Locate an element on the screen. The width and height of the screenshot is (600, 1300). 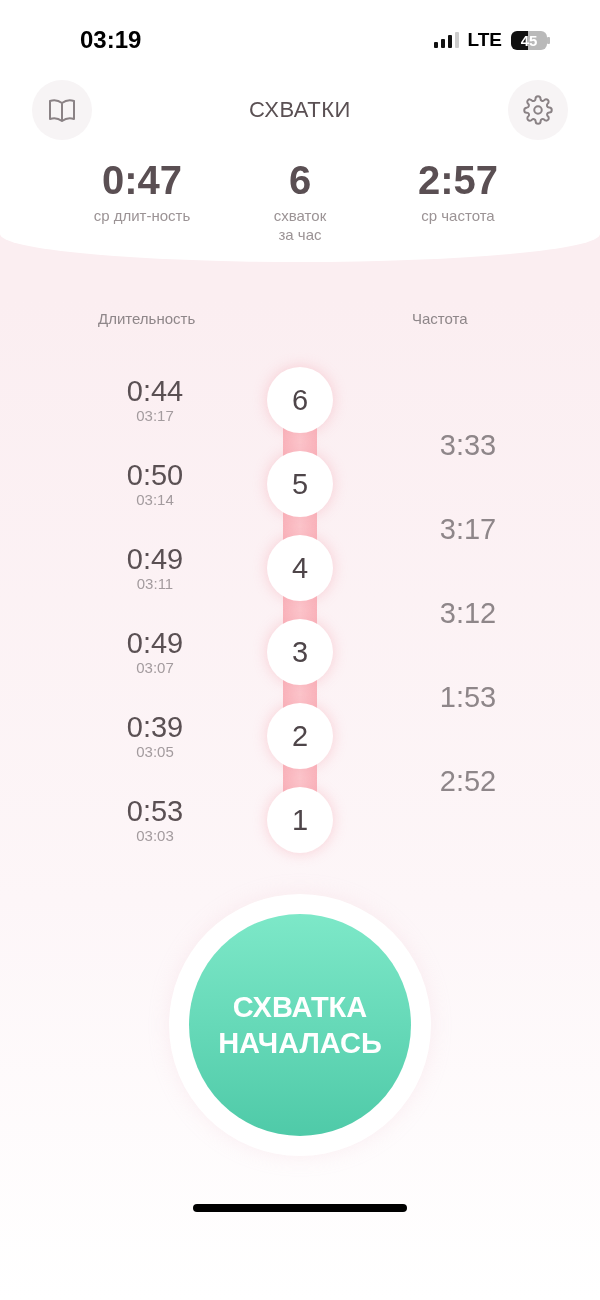
contraction-interval: 1:53 is located at coordinates (468, 697).